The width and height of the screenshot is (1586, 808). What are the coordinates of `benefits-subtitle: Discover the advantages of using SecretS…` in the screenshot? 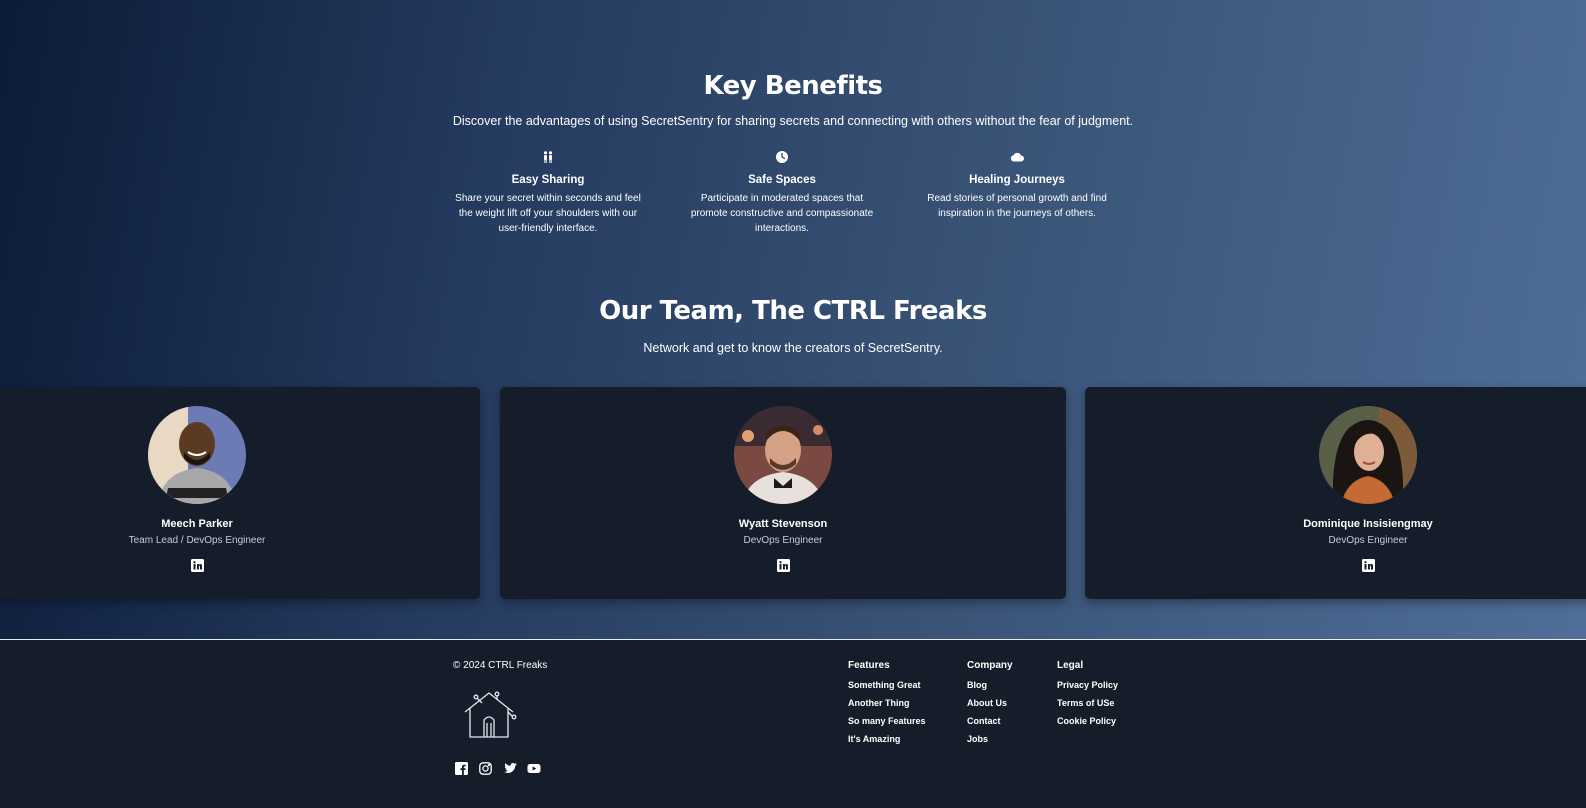 It's located at (793, 121).